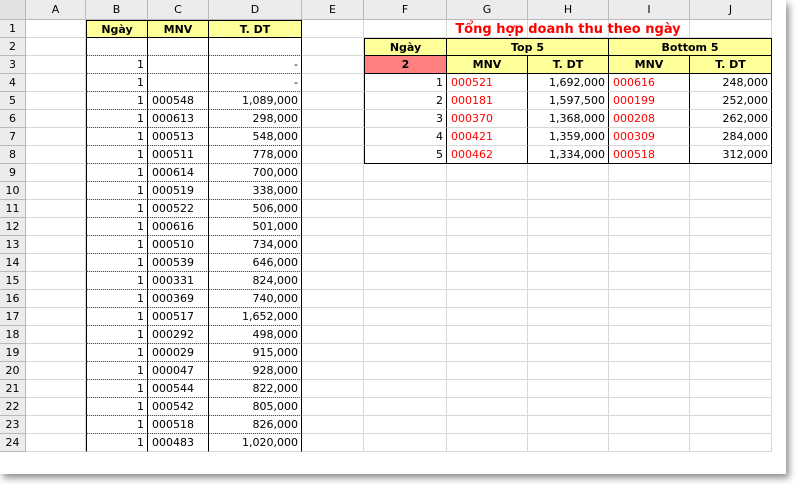  I want to click on column-header-h: H, so click(568, 10).